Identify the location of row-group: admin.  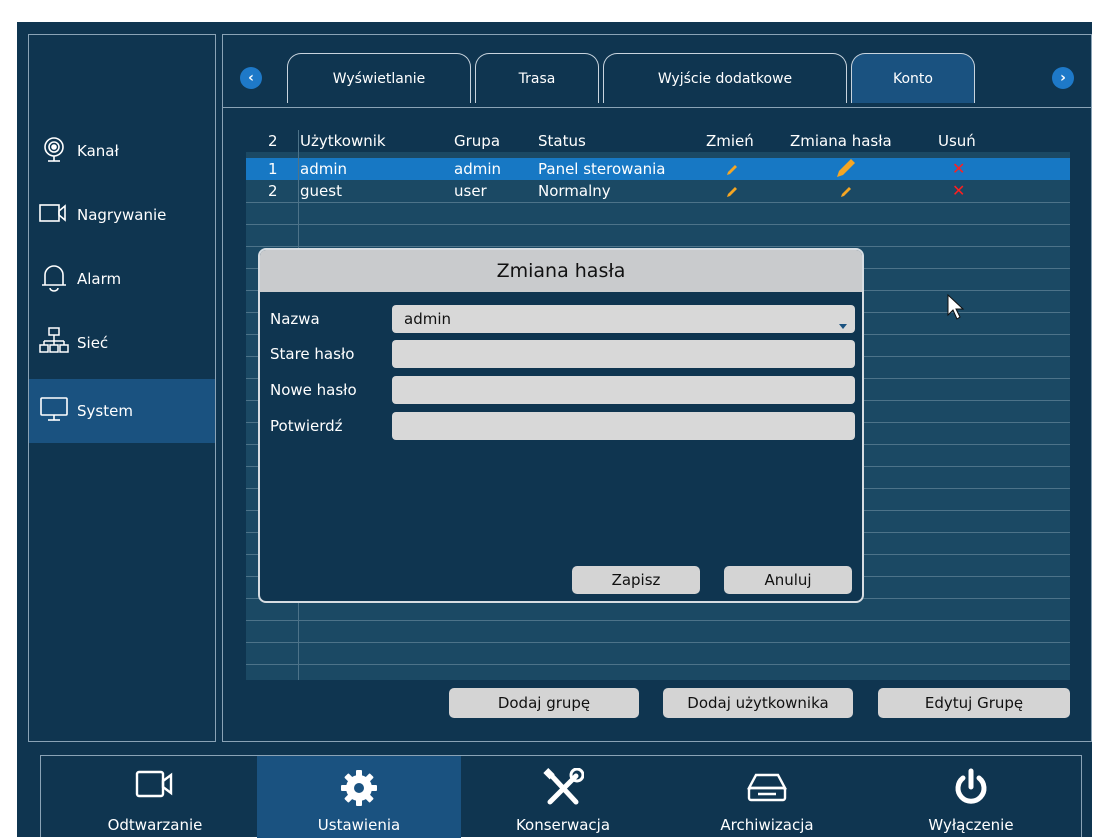
(477, 169).